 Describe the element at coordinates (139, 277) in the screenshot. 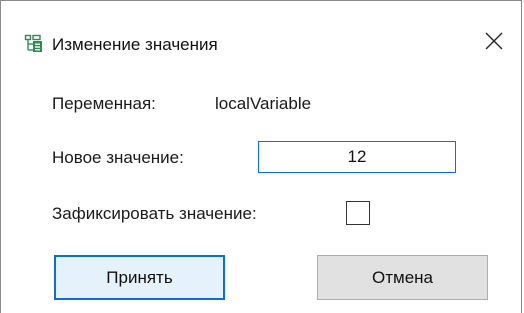

I see `accept-button: Принять` at that location.